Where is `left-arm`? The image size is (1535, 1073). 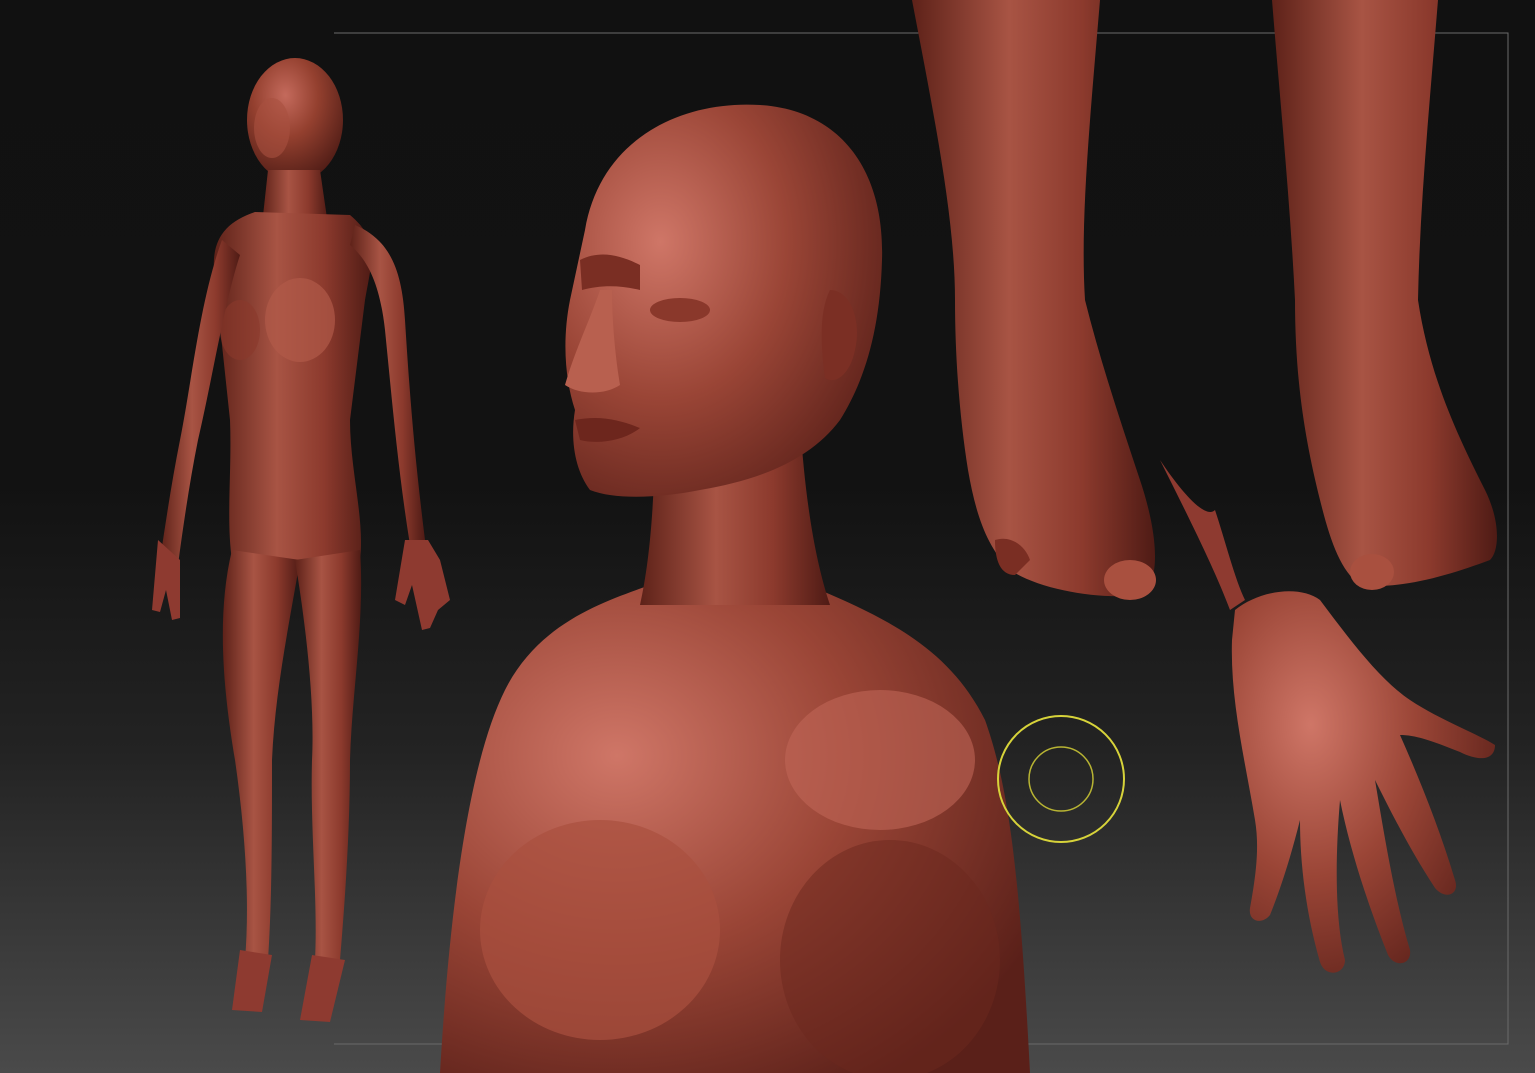
left-arm is located at coordinates (200, 402).